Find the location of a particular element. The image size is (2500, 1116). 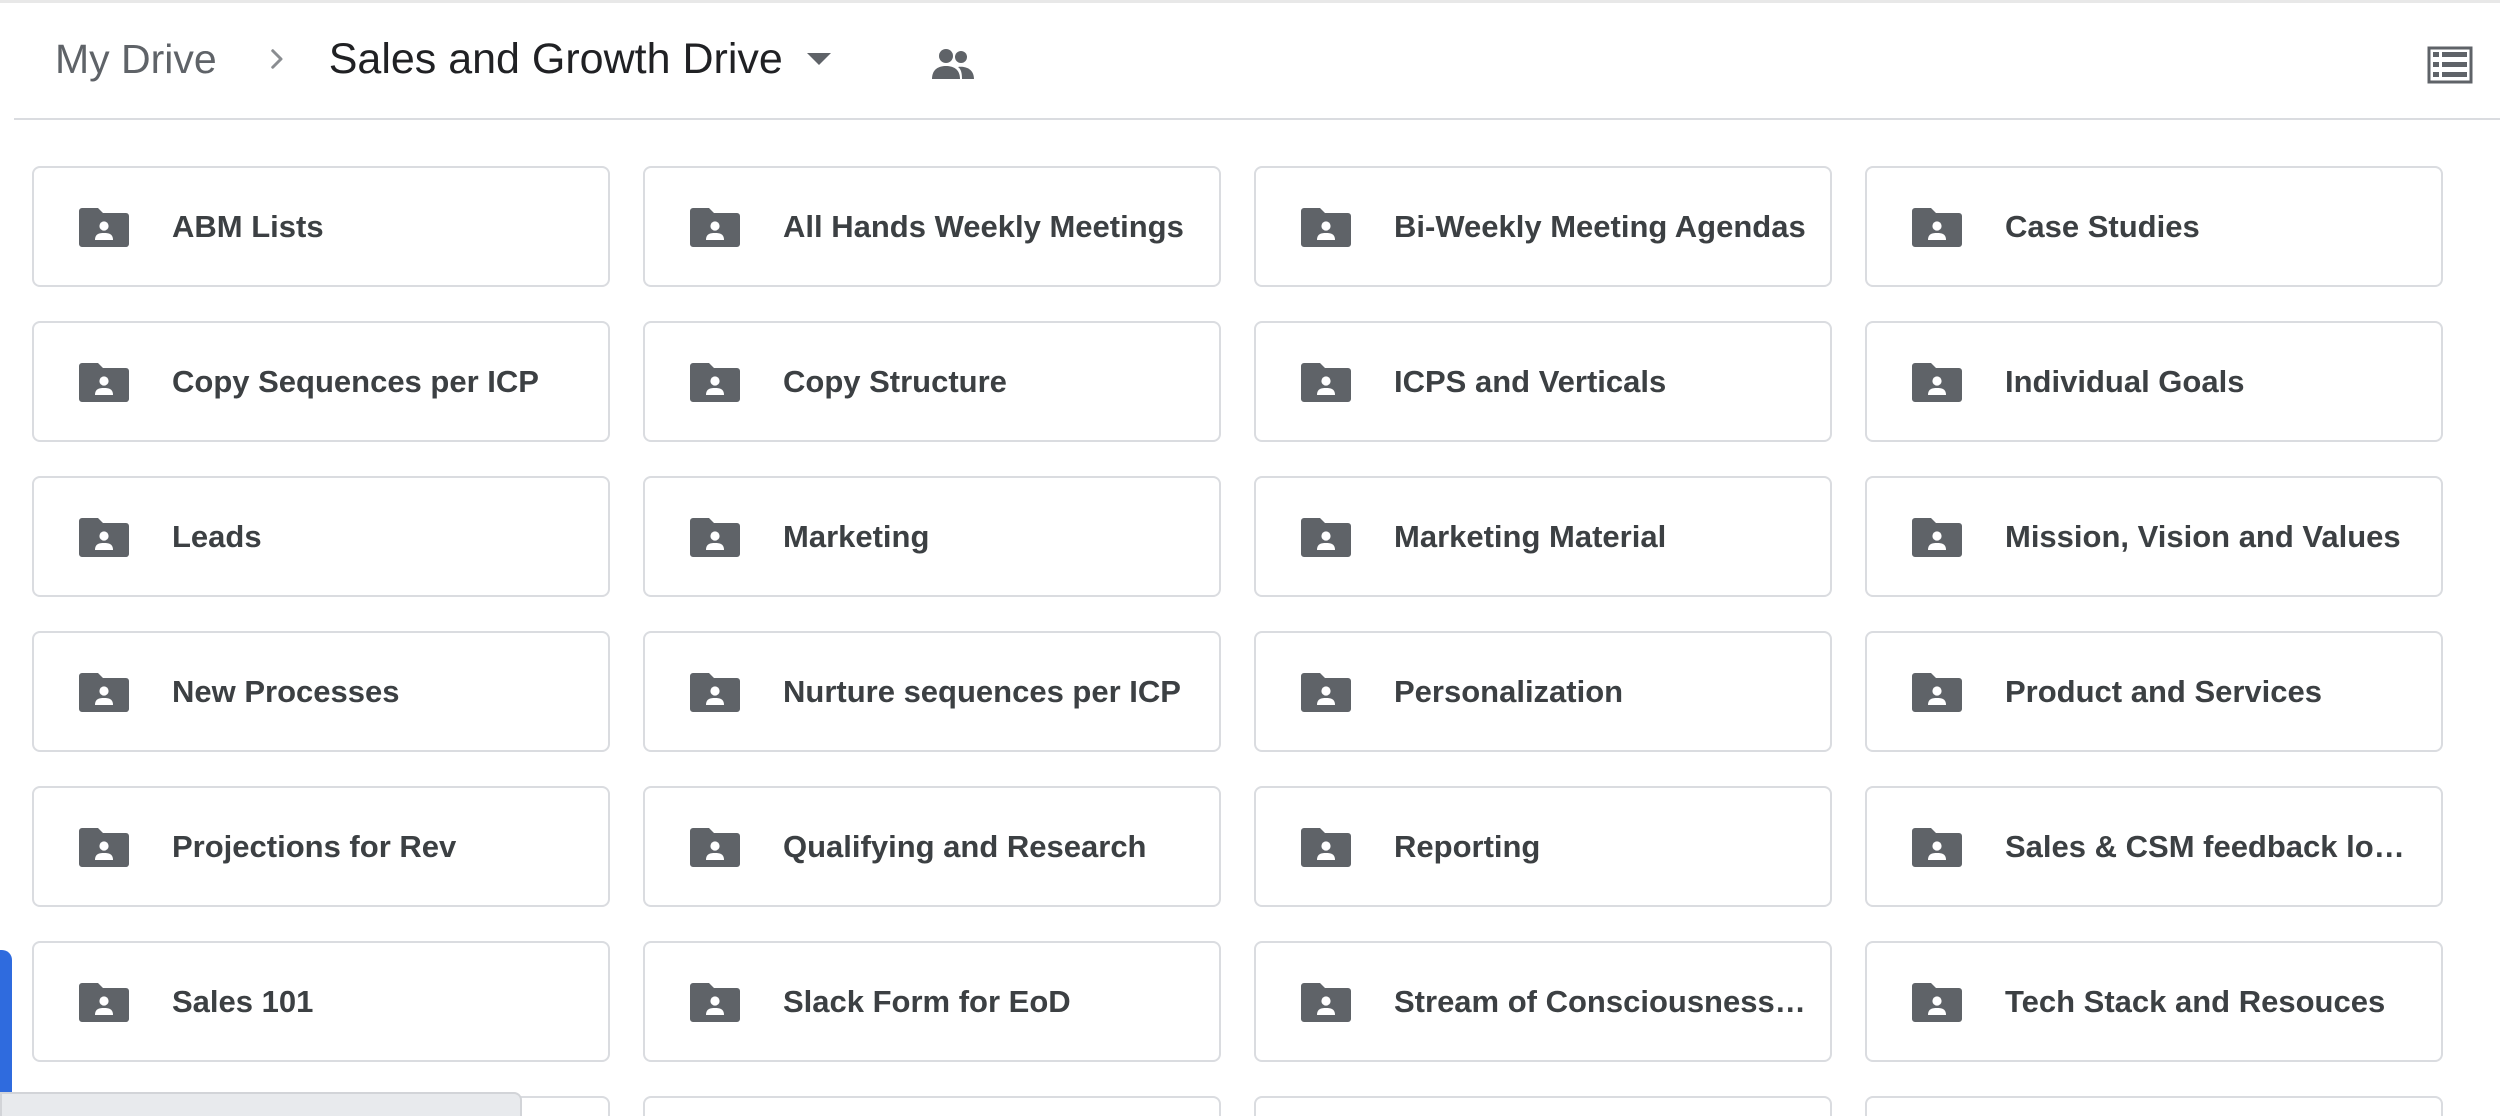

folder-card: Product and Services is located at coordinates (2154, 691).